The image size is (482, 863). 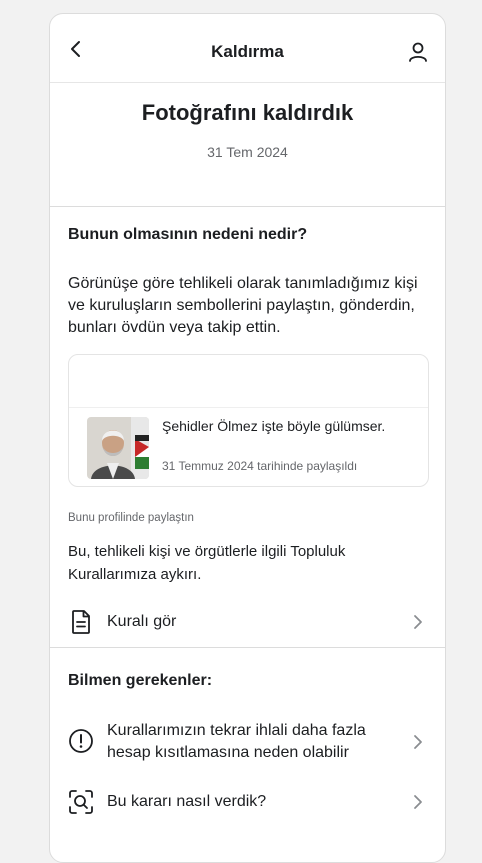 What do you see at coordinates (247, 622) in the screenshot?
I see `view-rule-row: Kuralı gör` at bounding box center [247, 622].